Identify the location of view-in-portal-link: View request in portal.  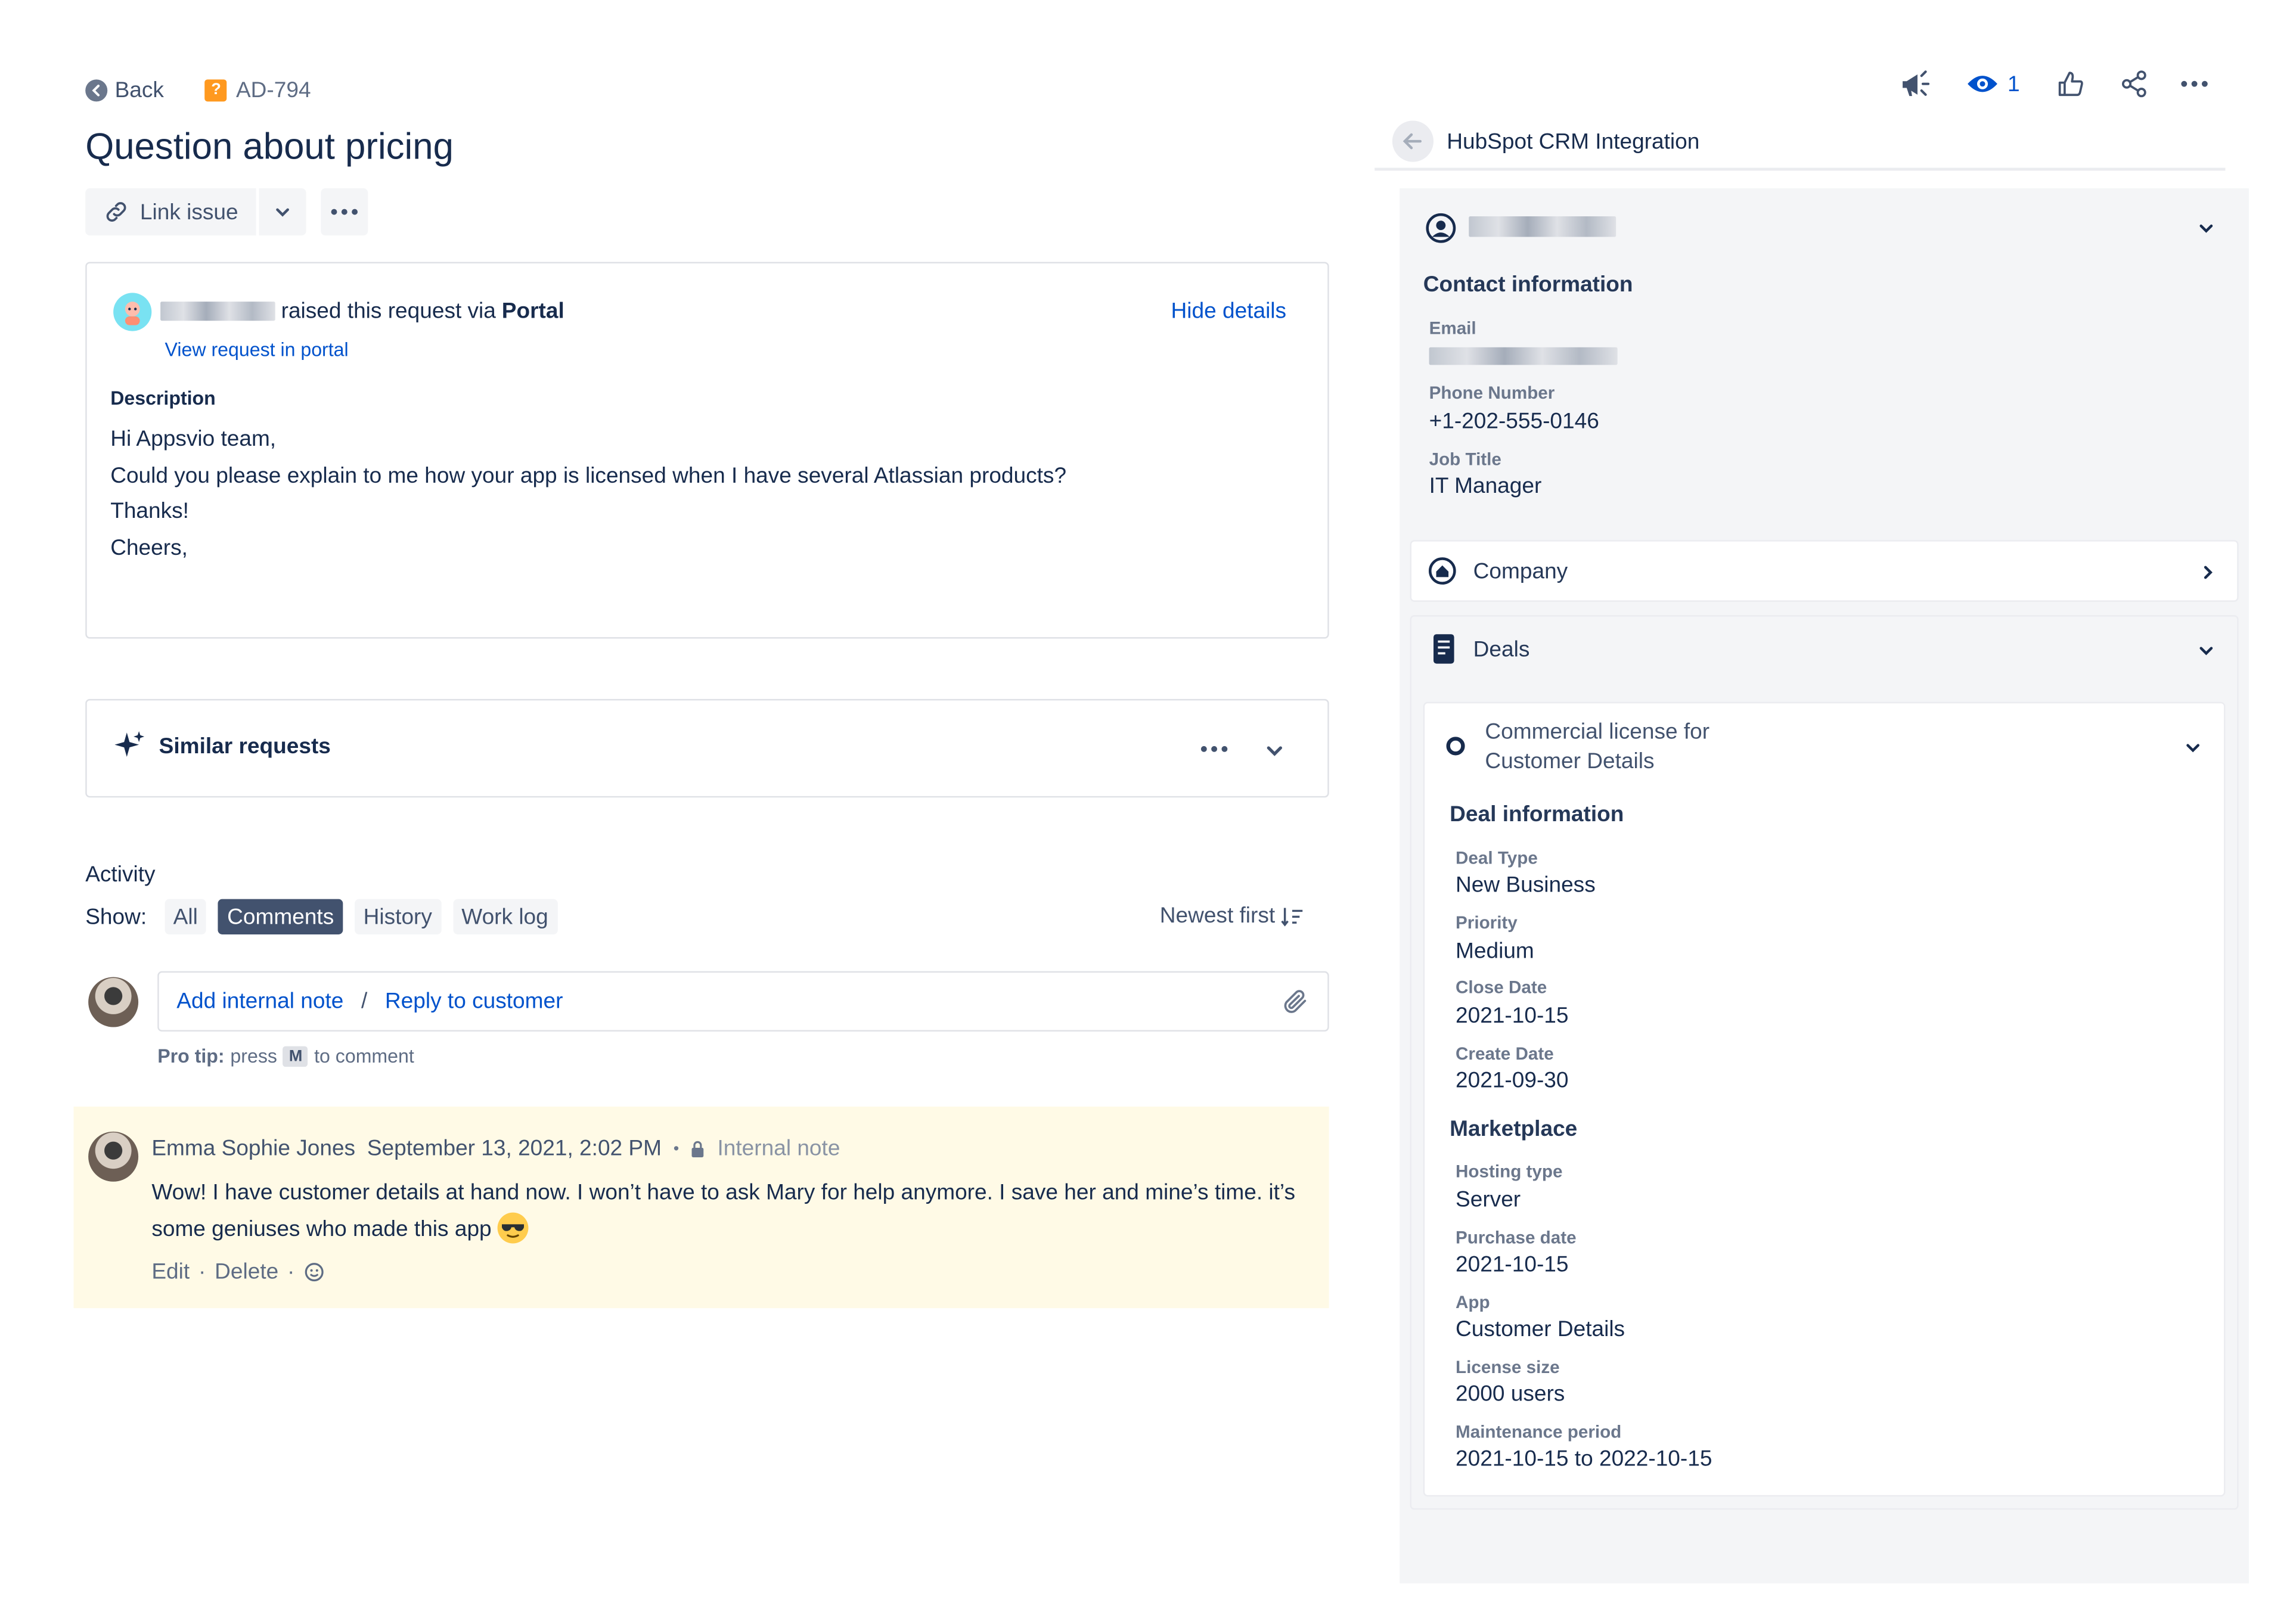
(257, 349).